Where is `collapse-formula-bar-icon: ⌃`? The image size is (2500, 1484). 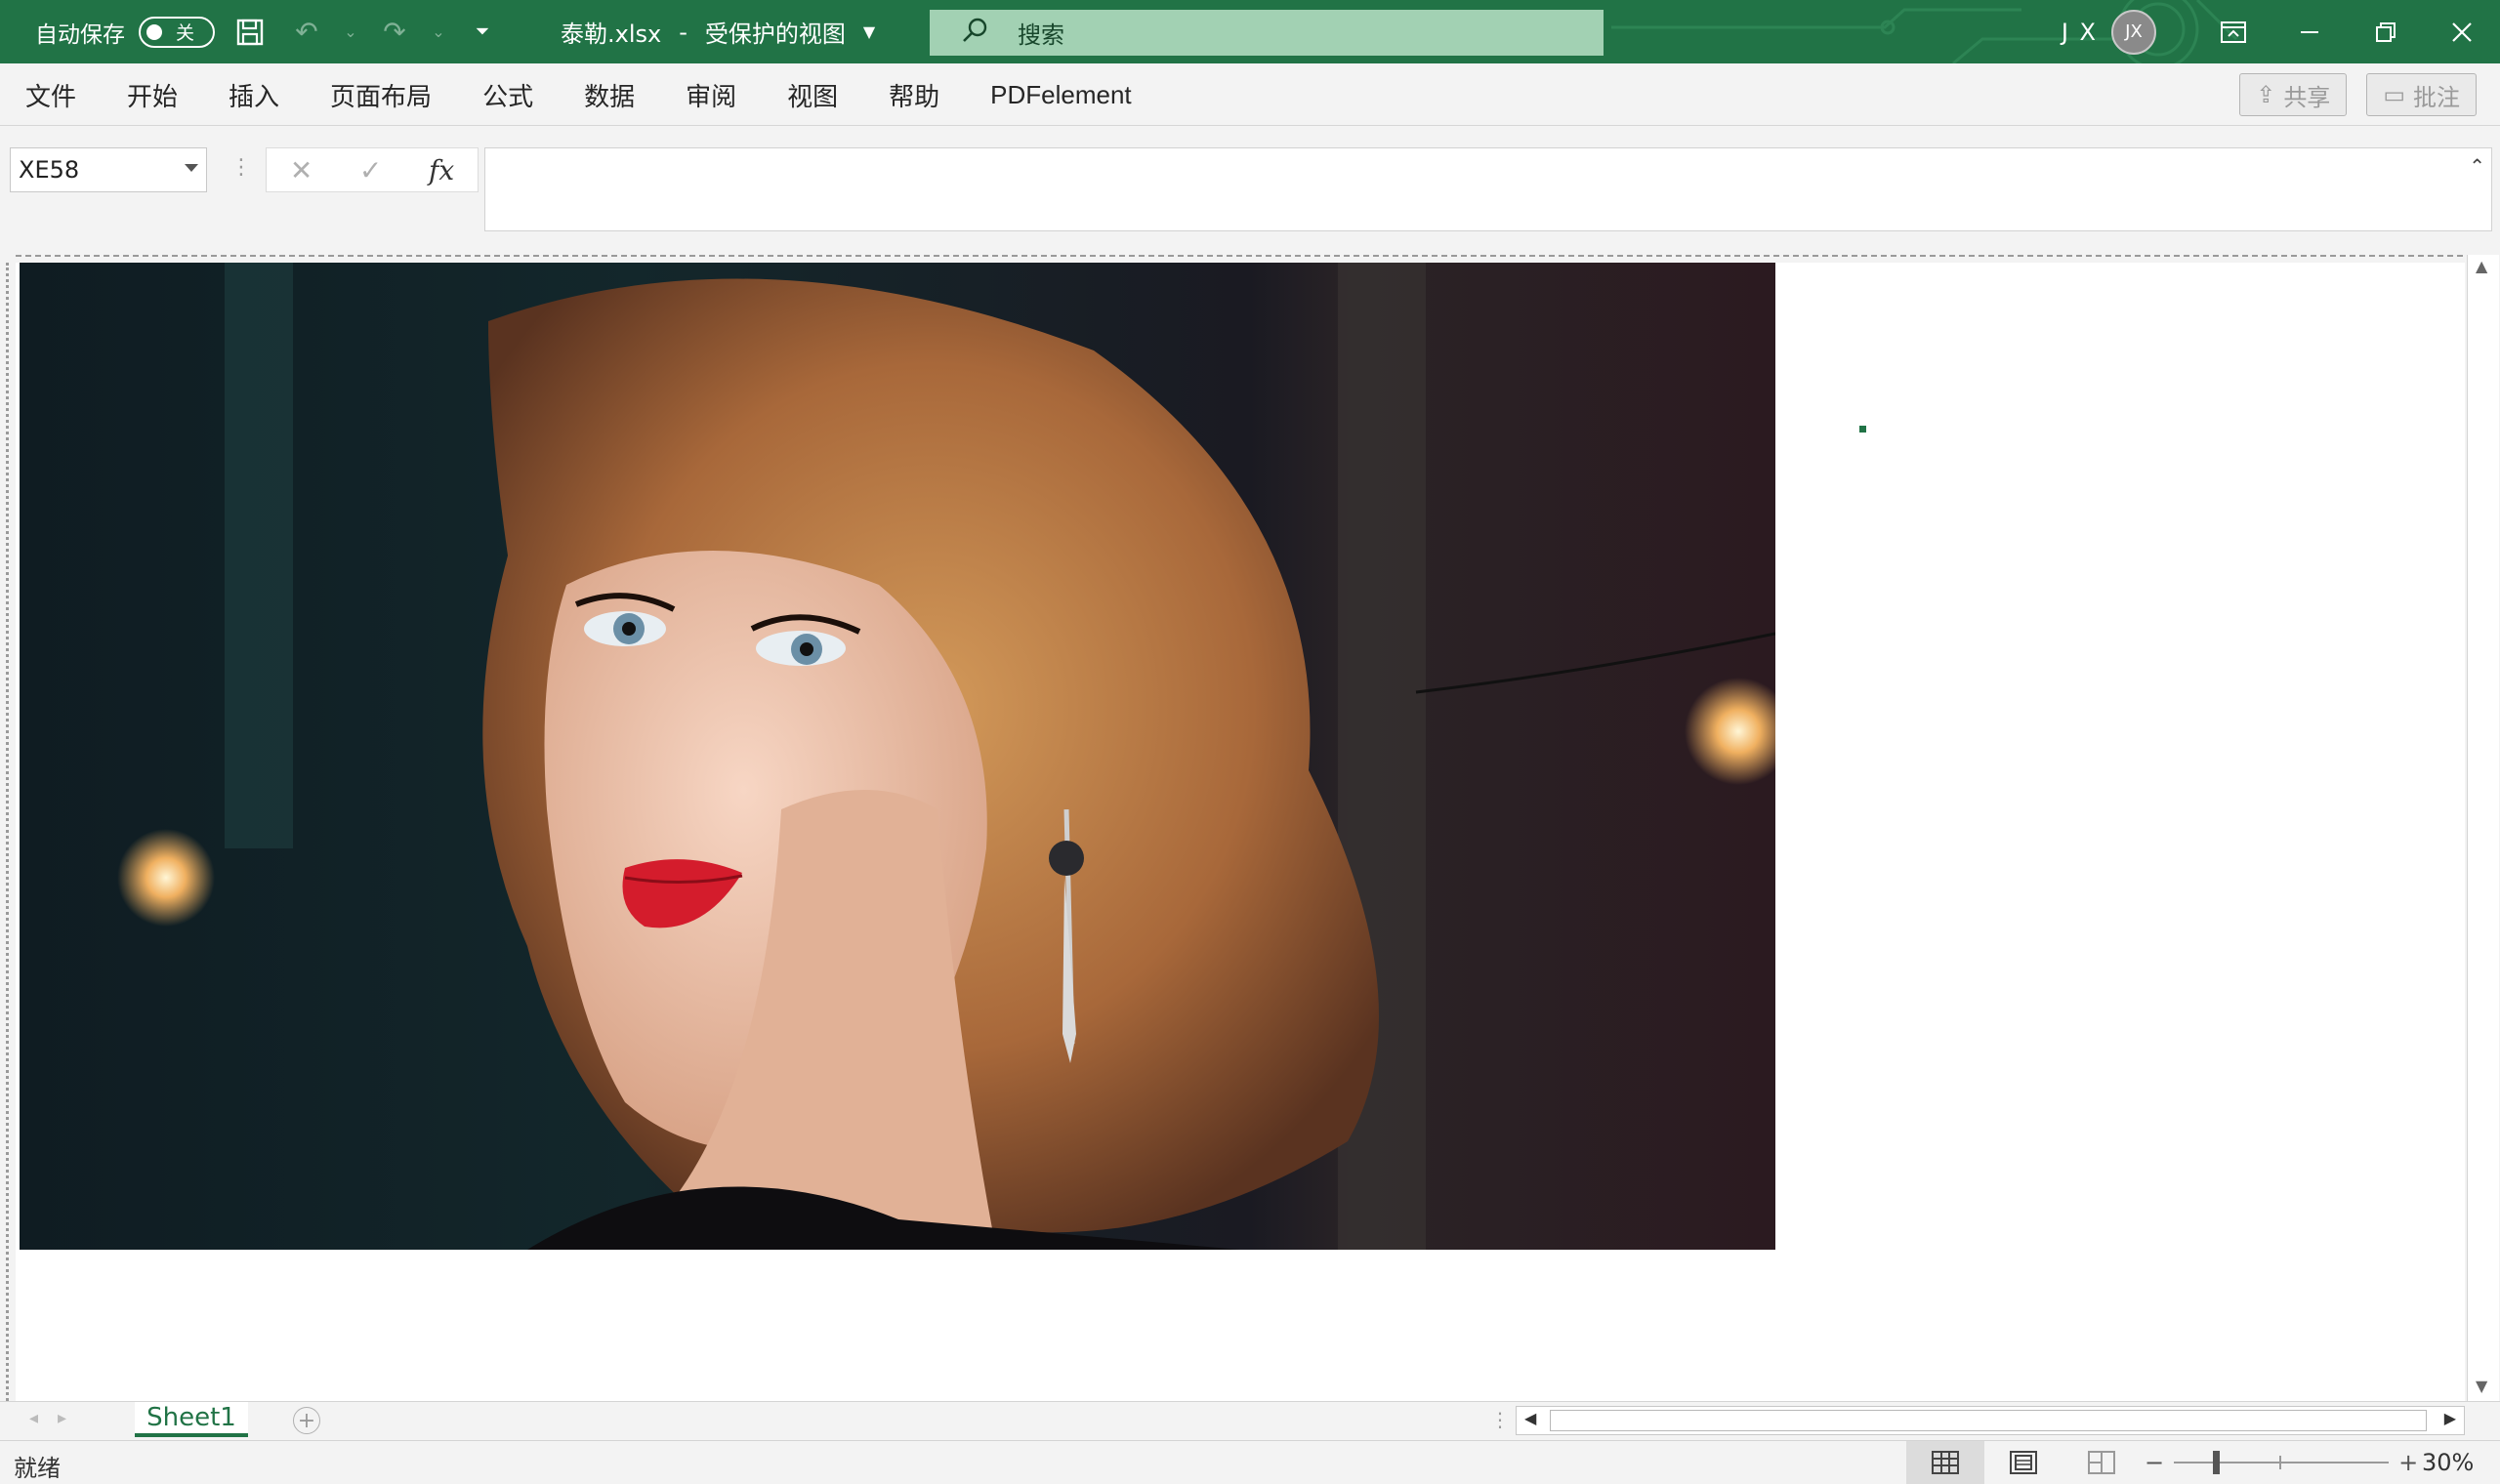 collapse-formula-bar-icon: ⌃ is located at coordinates (2477, 166).